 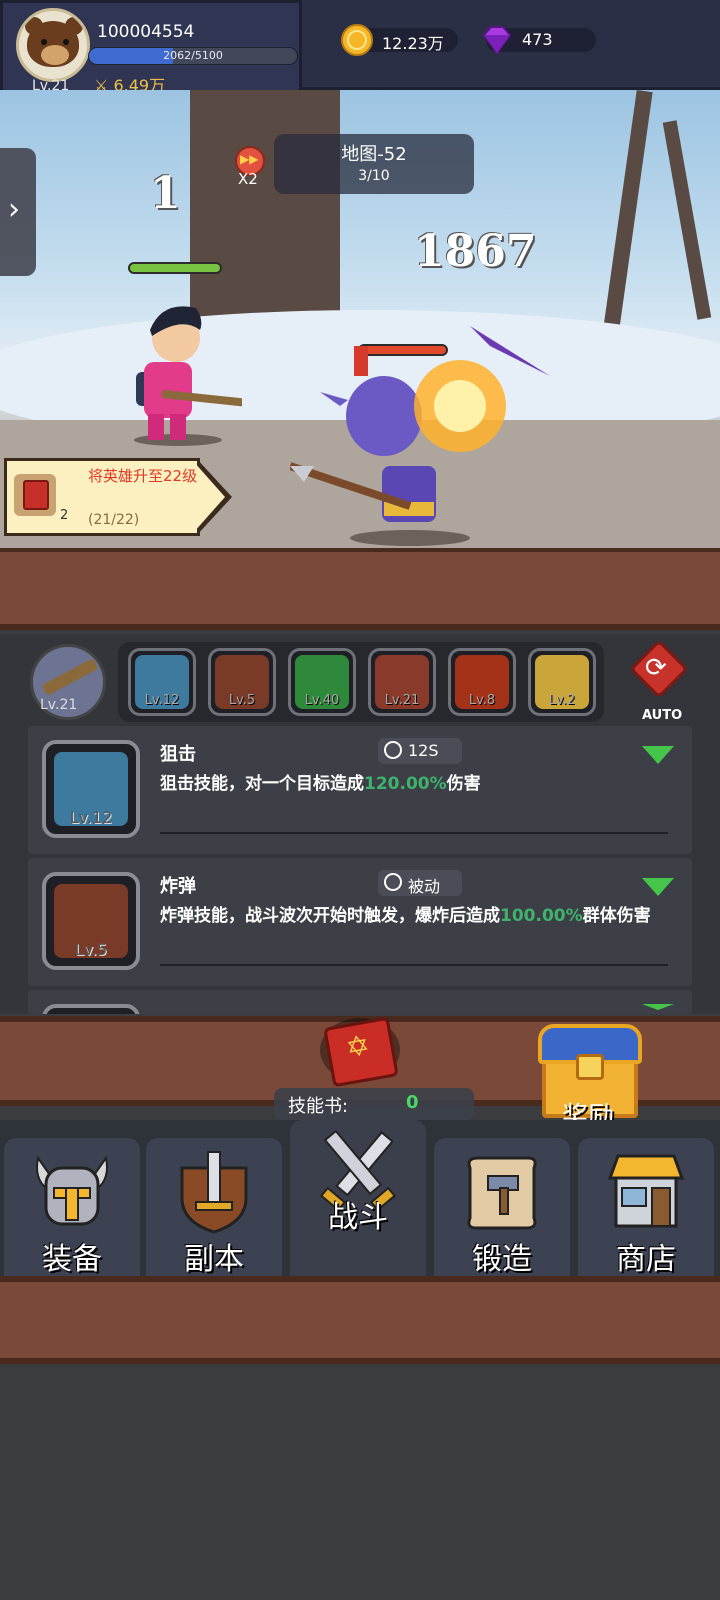 I want to click on skill-slot-level: Lv.8, so click(x=482, y=700).